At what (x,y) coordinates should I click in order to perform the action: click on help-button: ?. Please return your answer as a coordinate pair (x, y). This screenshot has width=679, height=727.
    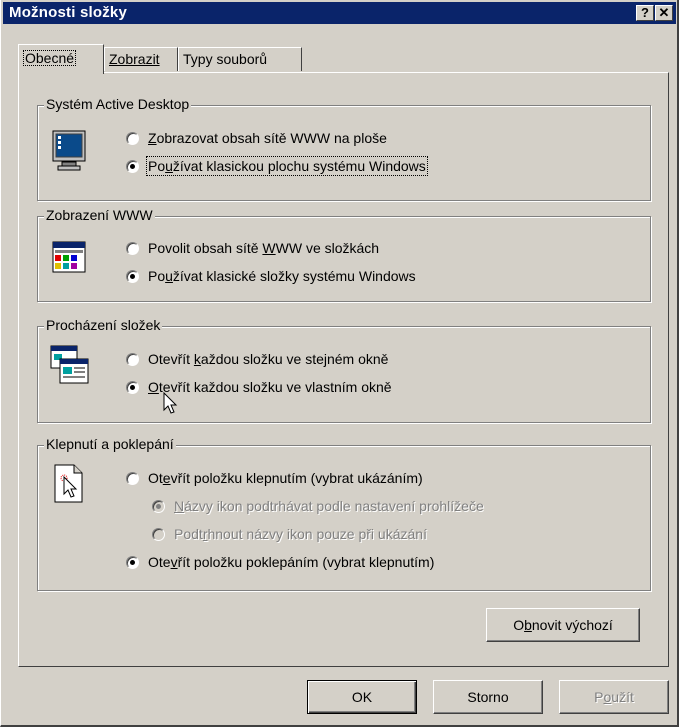
    Looking at the image, I should click on (645, 13).